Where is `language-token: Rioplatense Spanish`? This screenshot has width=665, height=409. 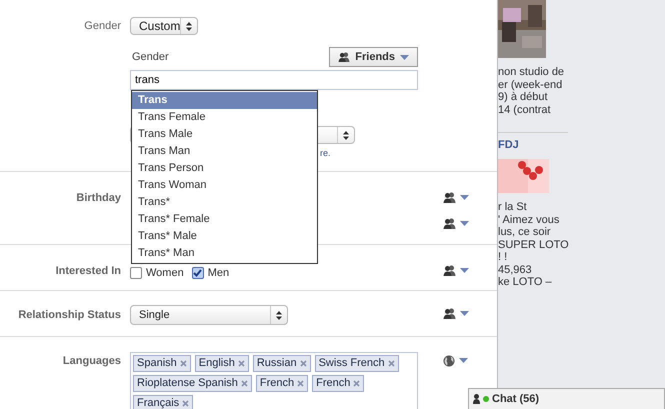
language-token: Rioplatense Spanish is located at coordinates (192, 383).